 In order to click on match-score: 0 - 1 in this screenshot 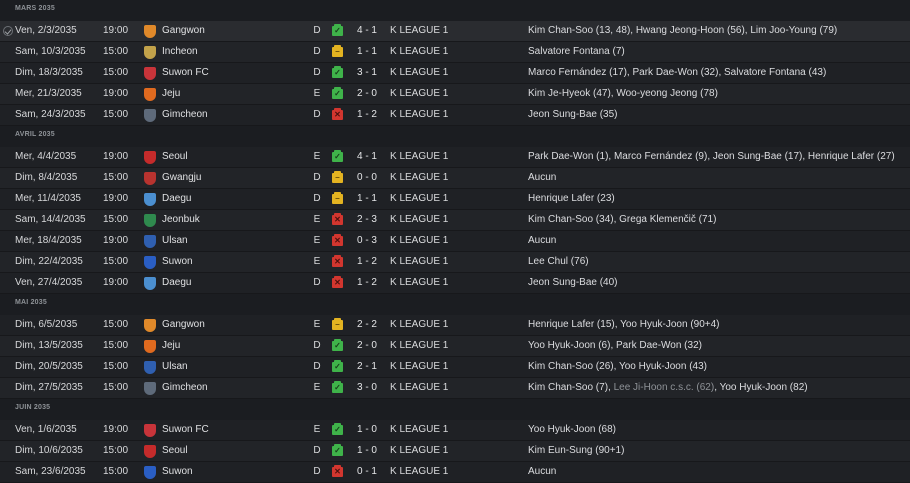, I will do `click(367, 472)`.